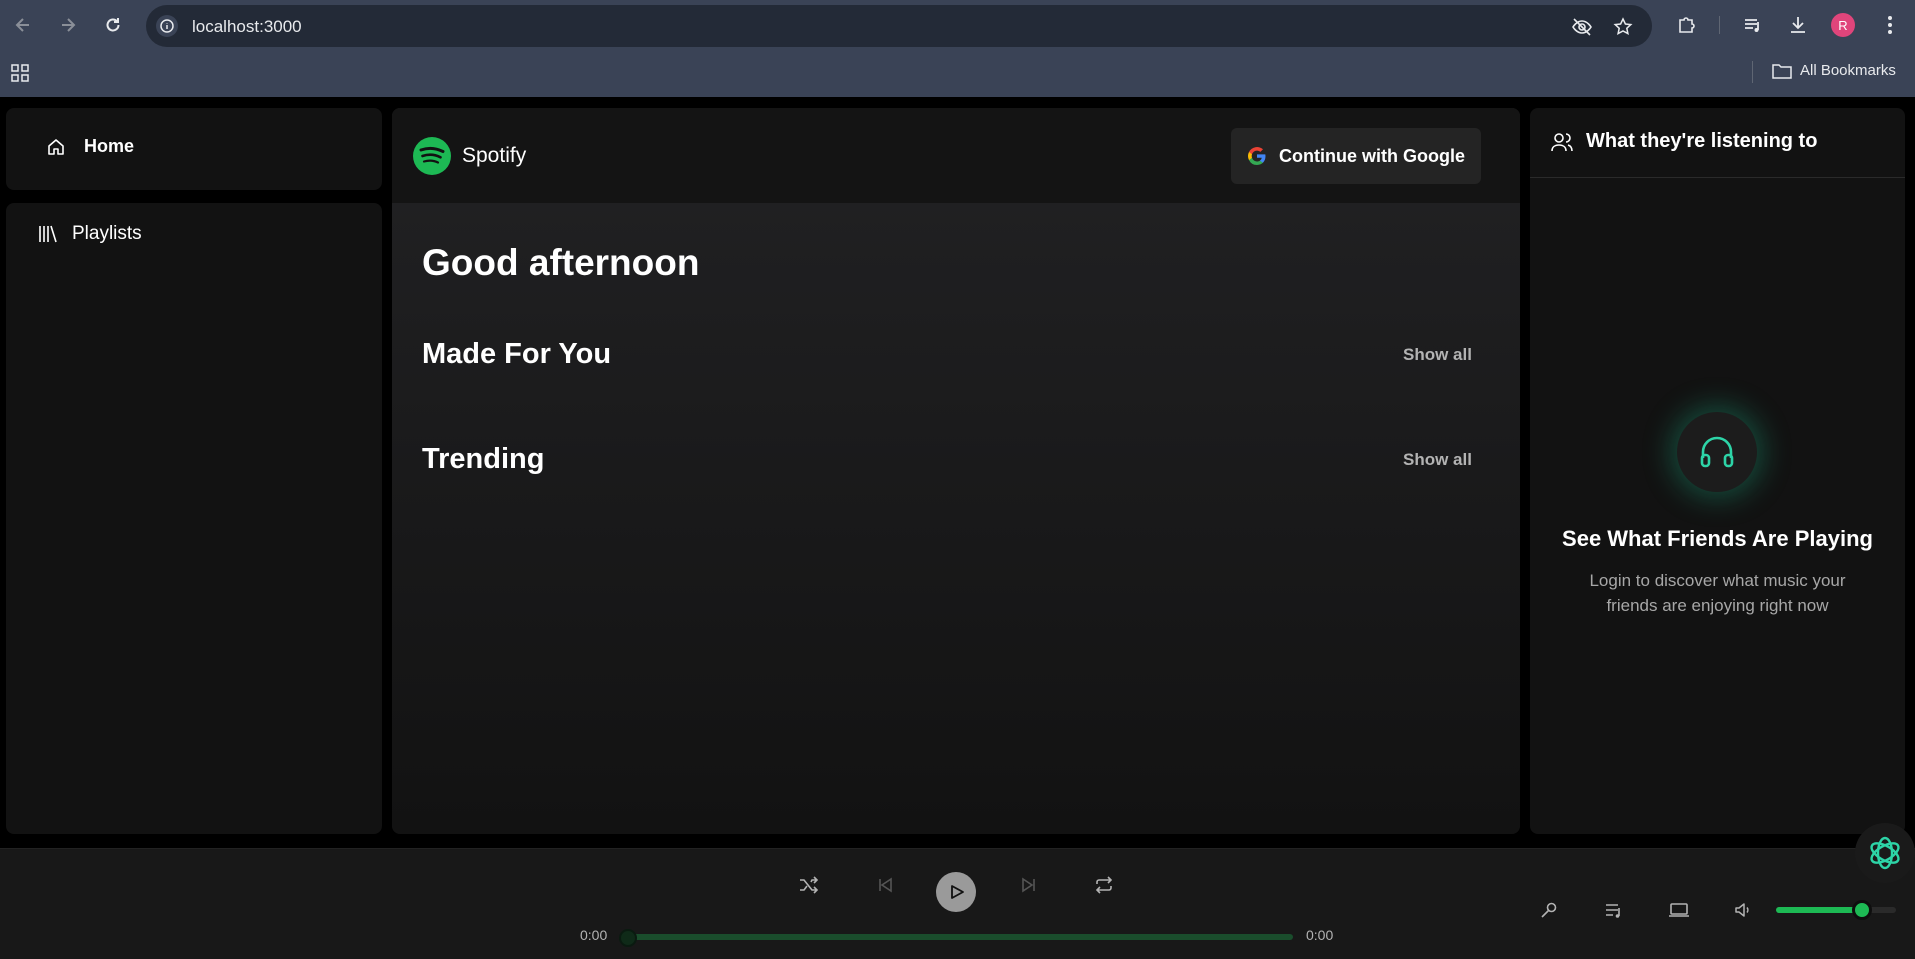 This screenshot has width=1915, height=959. What do you see at coordinates (56, 146) in the screenshot?
I see `home-icon` at bounding box center [56, 146].